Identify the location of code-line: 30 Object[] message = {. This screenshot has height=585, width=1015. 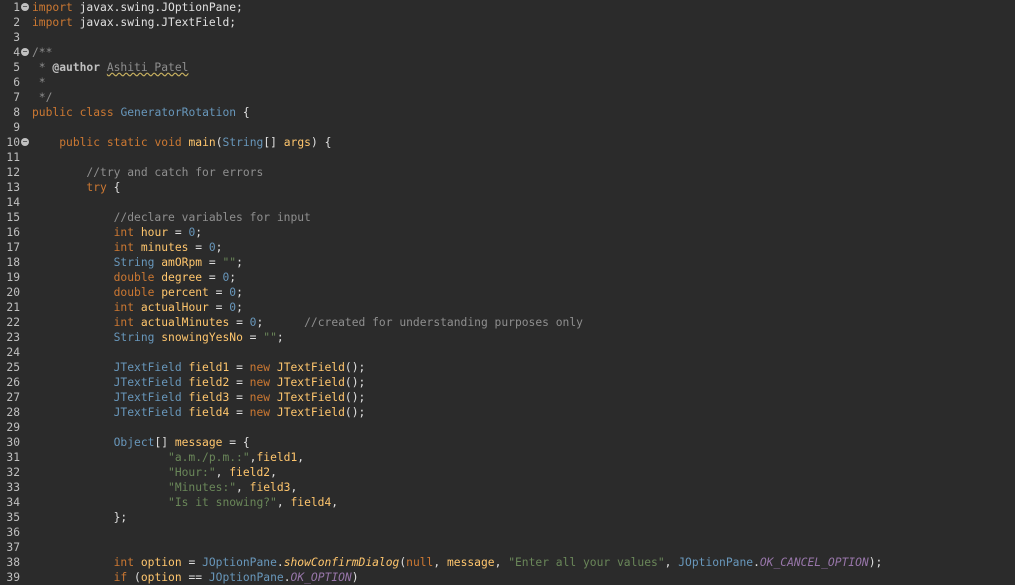
(507, 442).